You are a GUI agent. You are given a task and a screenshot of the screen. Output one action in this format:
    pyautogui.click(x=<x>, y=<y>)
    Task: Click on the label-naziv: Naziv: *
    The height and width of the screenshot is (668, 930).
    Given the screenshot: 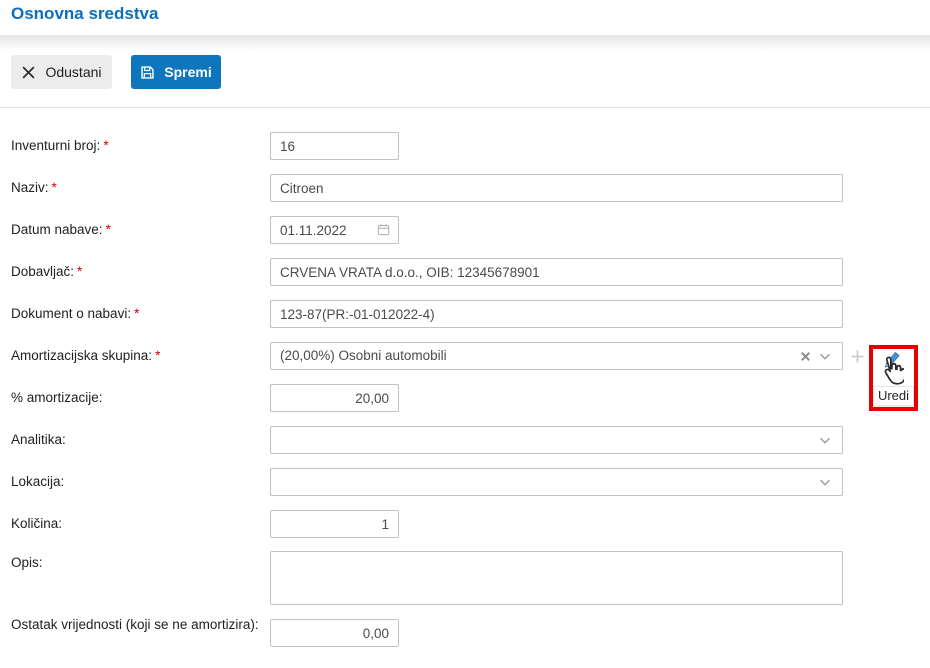 What is the action you would take?
    pyautogui.click(x=34, y=187)
    